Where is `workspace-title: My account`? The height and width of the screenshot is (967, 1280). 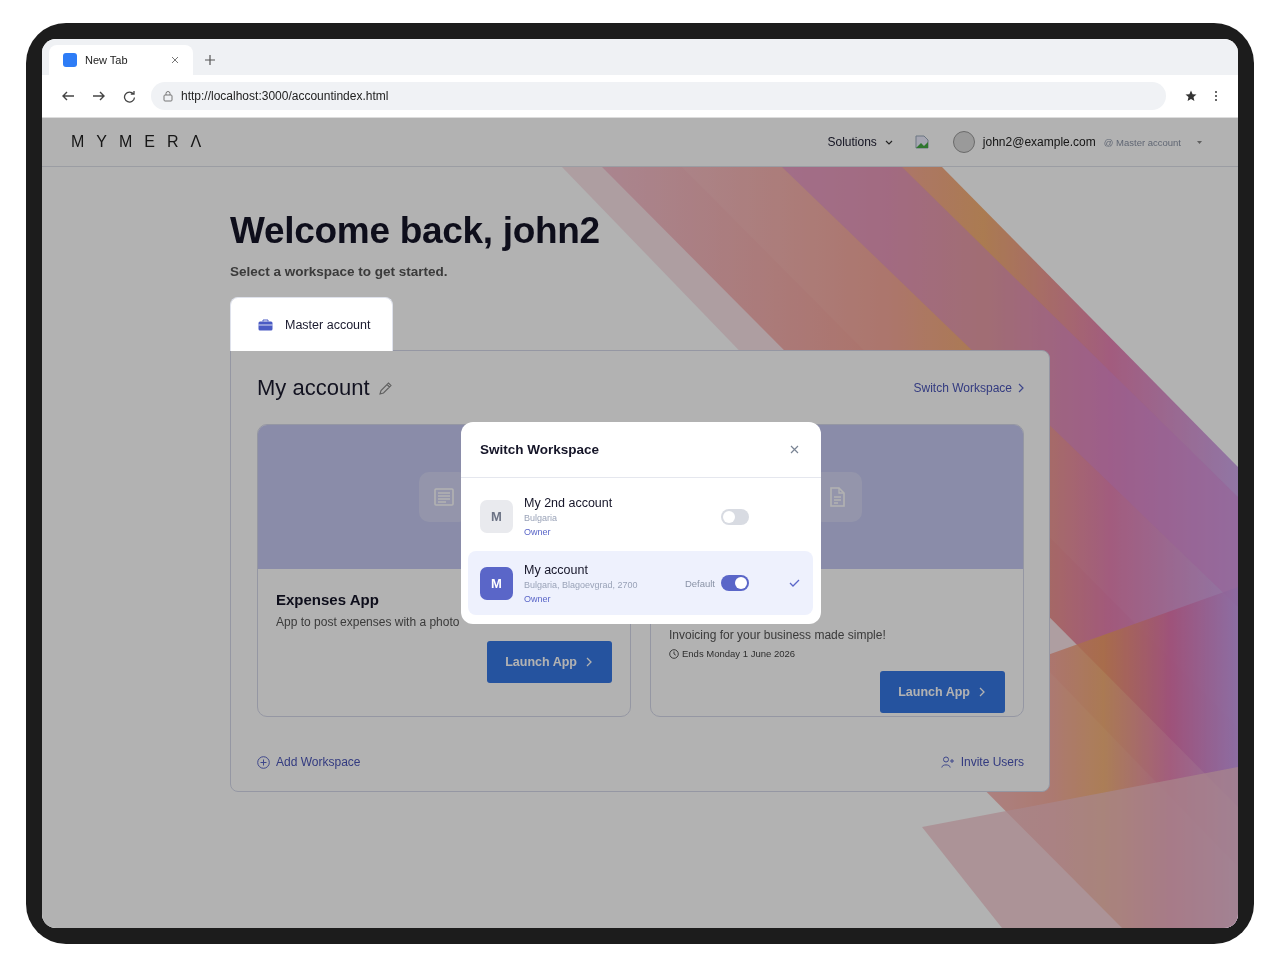
workspace-title: My account is located at coordinates (313, 388).